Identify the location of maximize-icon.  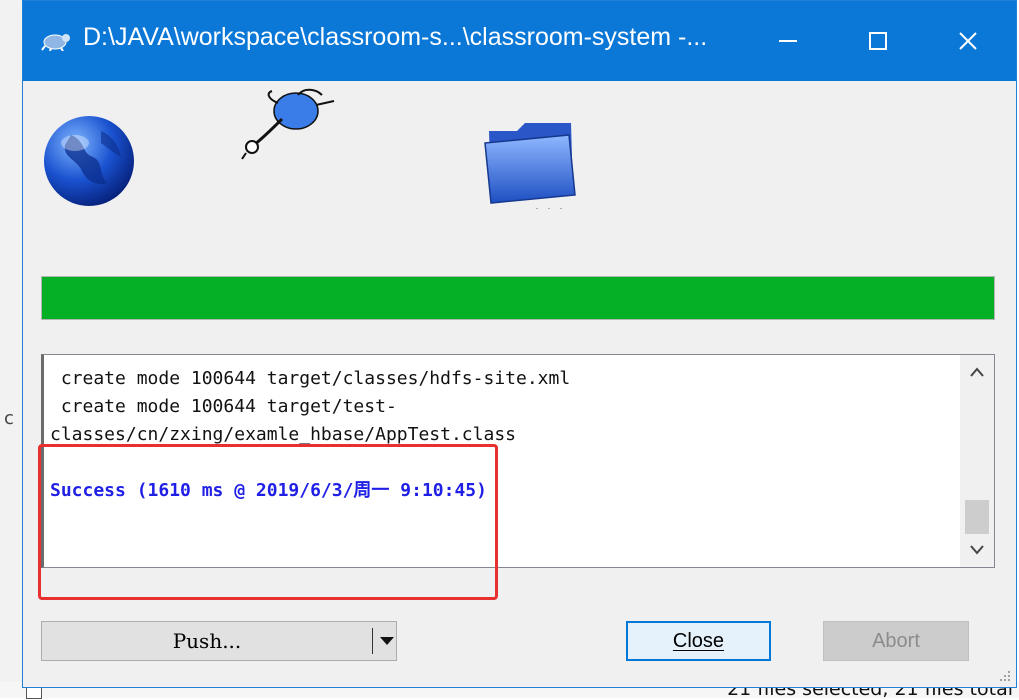
(878, 41).